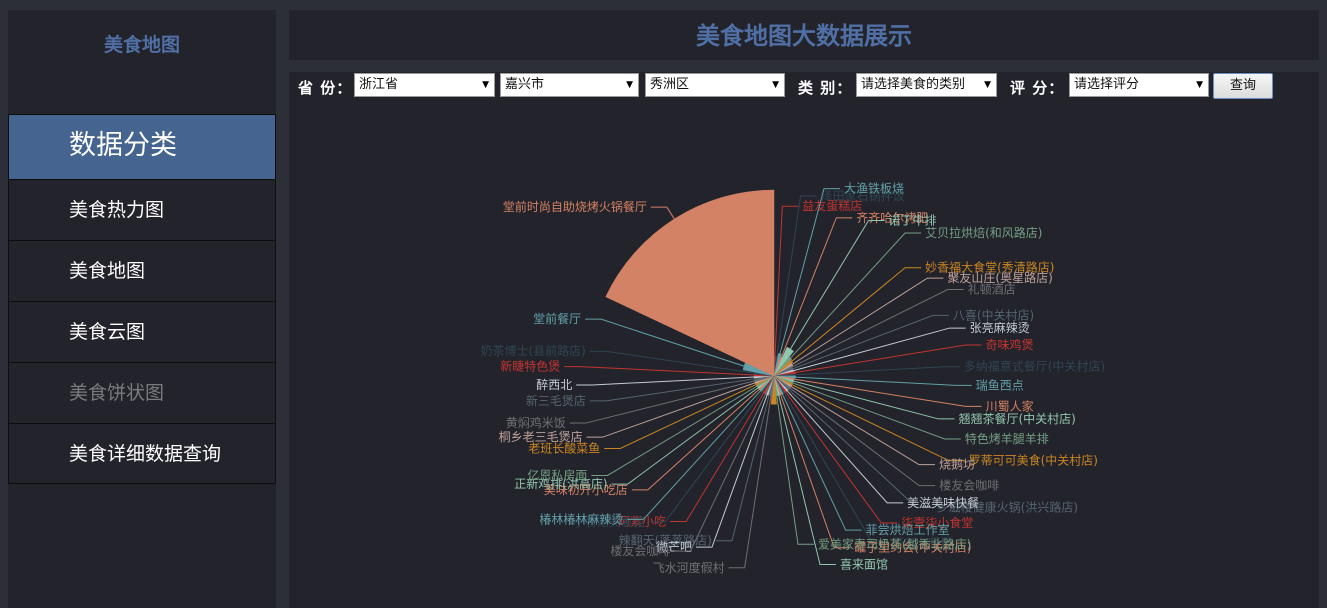  I want to click on slice-label: 翘翘茶餐厅(中关村店), so click(1016, 418).